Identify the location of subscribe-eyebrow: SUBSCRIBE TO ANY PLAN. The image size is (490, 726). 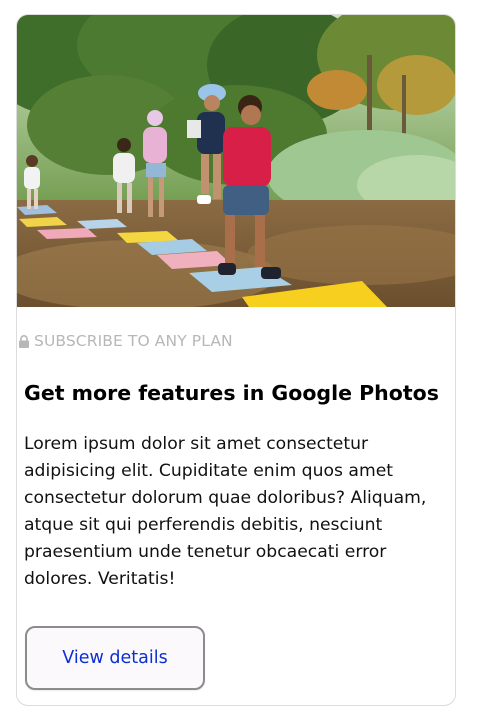
(125, 341).